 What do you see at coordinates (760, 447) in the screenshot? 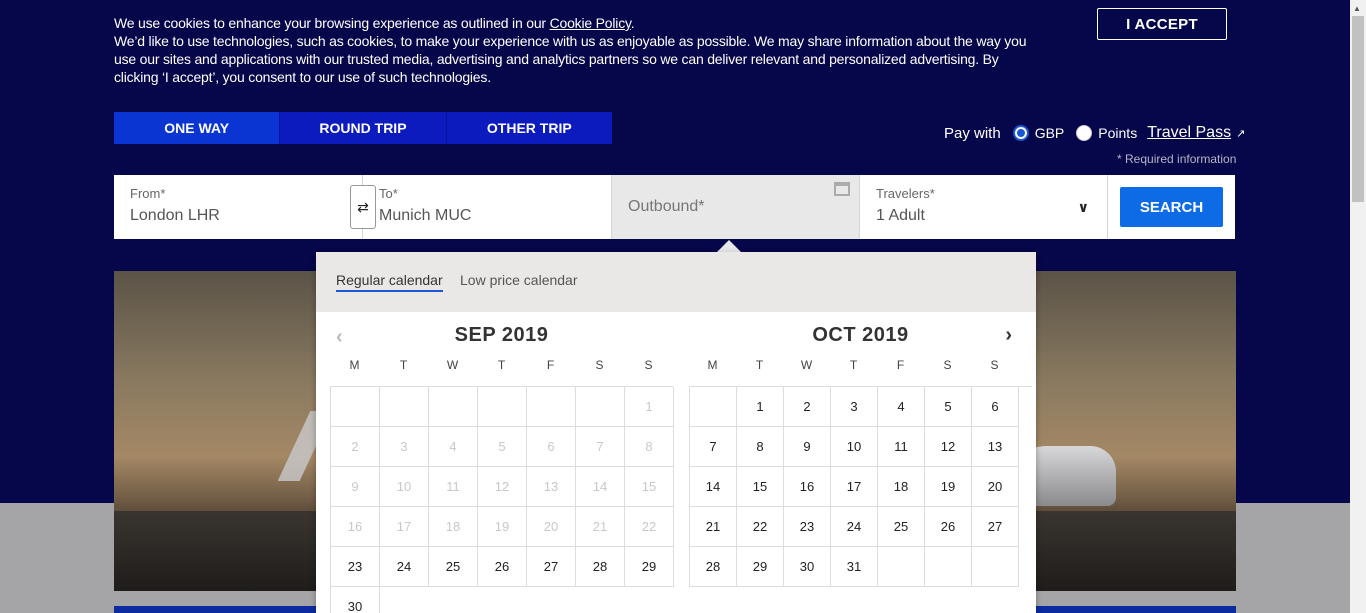
I see `day-cell: 8` at bounding box center [760, 447].